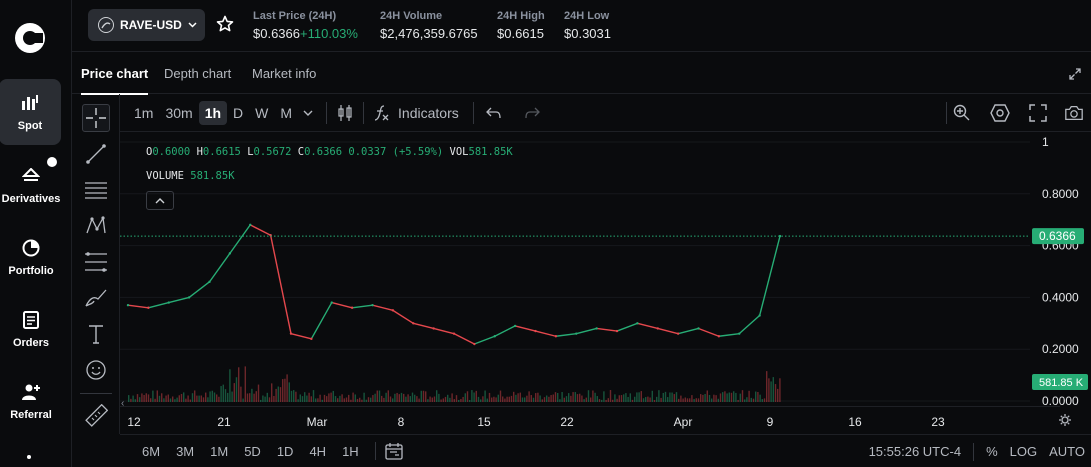 This screenshot has height=467, width=1091. I want to click on sidebar-item-spot: Spot, so click(30, 112).